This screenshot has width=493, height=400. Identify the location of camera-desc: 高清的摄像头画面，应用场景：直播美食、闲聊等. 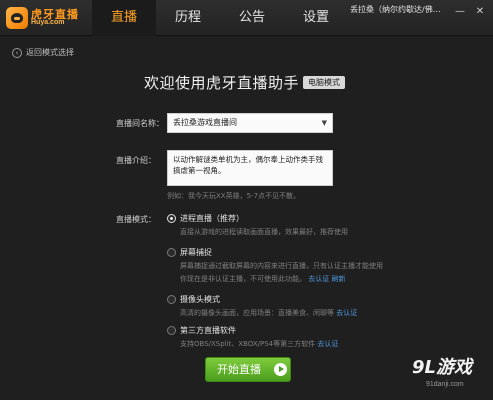
(257, 313).